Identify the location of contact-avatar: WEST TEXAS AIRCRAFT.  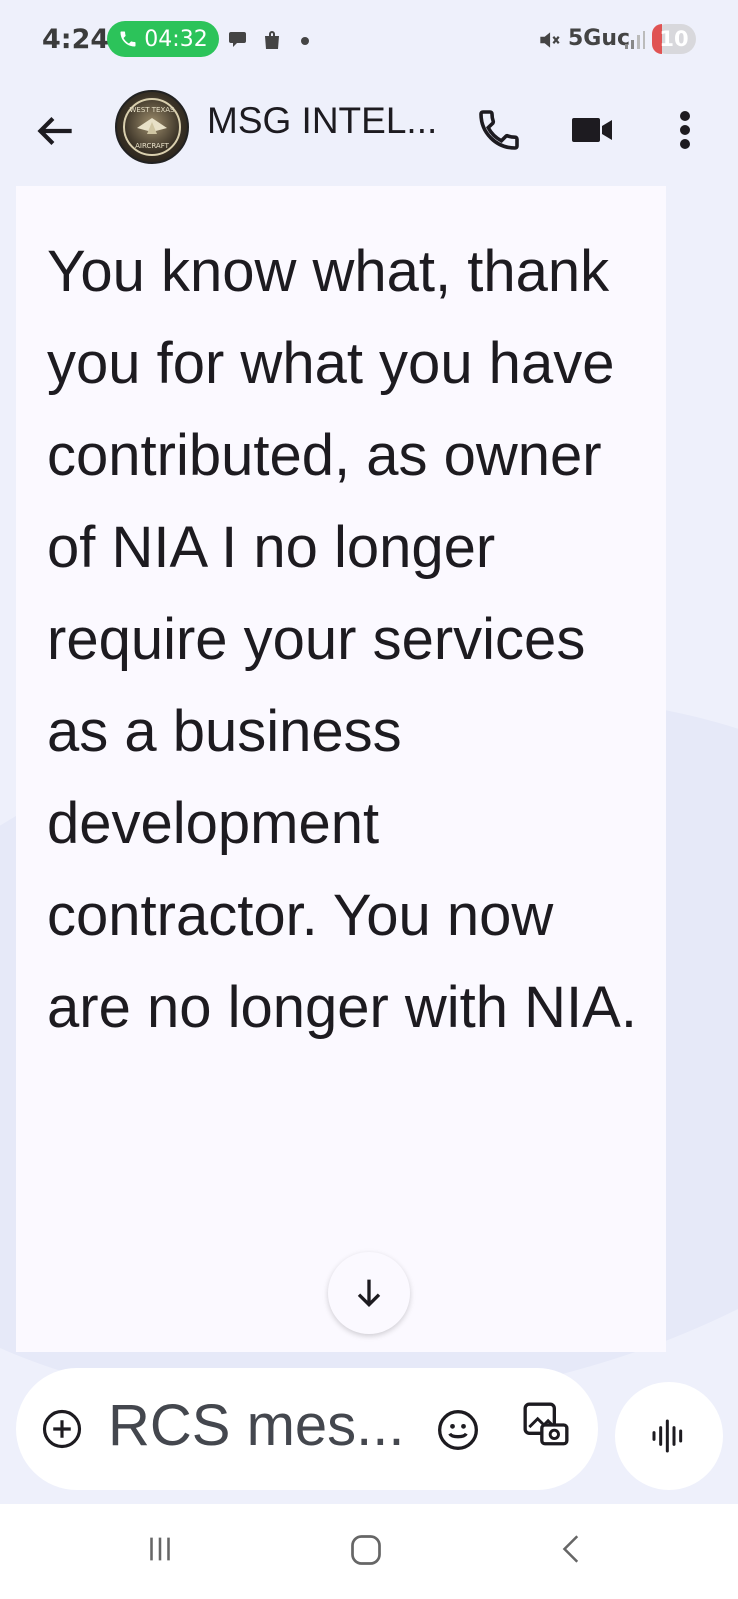
(152, 127).